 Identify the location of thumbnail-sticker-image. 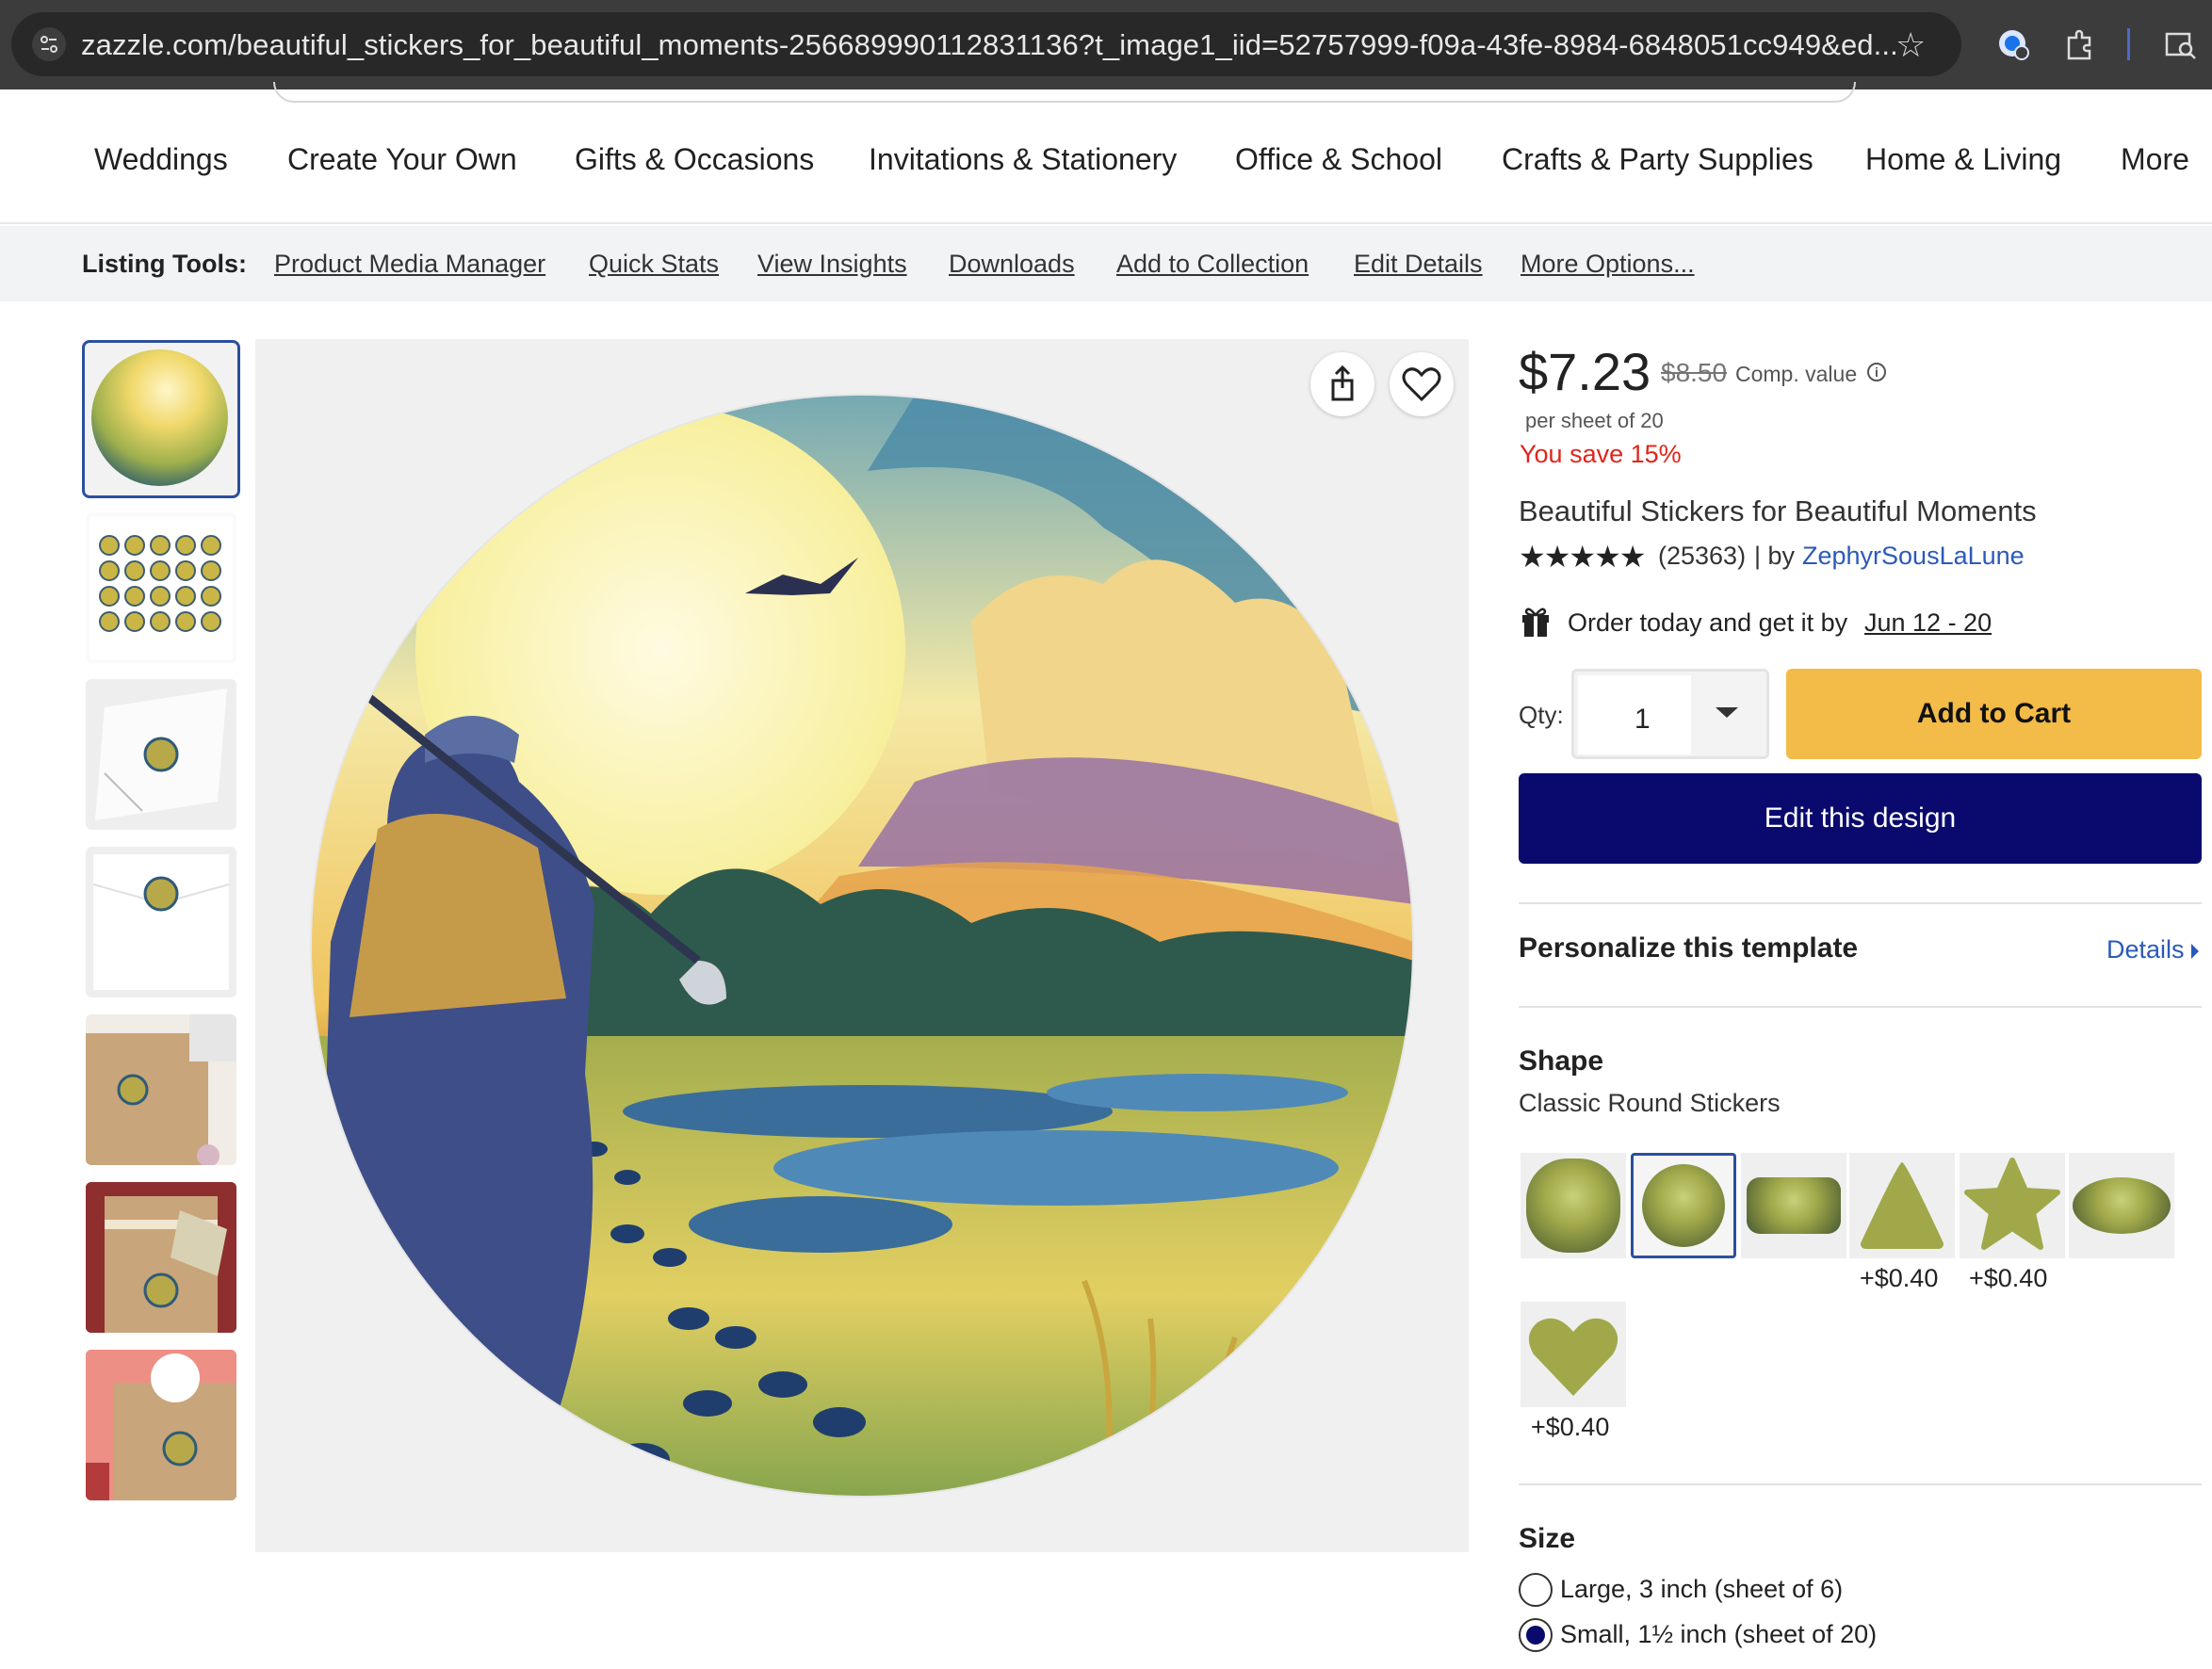
(159, 417).